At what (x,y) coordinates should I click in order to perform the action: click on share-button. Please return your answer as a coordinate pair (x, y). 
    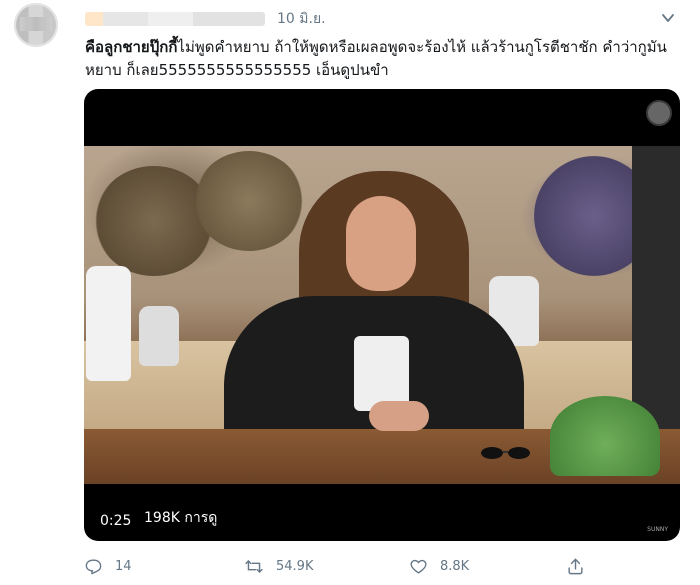
    Looking at the image, I should click on (581, 566).